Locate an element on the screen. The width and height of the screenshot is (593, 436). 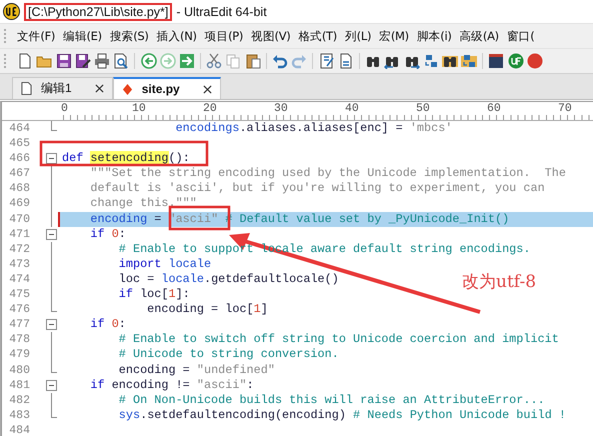
line-number: 477 is located at coordinates (19, 324).